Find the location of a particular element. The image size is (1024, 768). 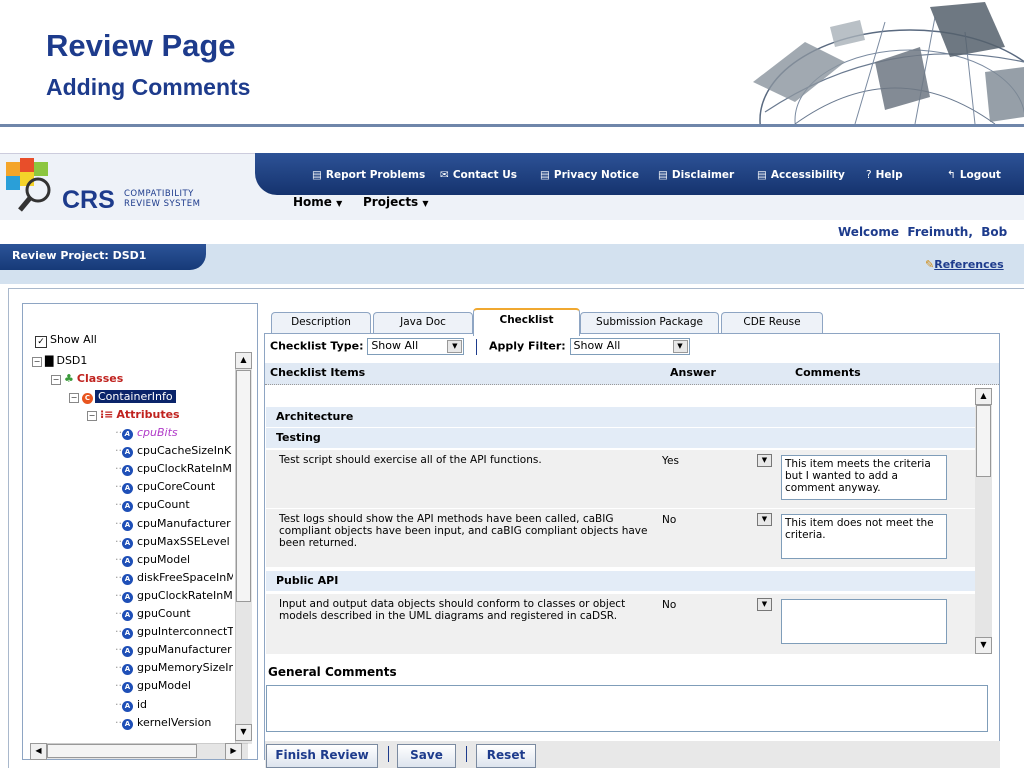

comment-textarea is located at coordinates (864, 621).